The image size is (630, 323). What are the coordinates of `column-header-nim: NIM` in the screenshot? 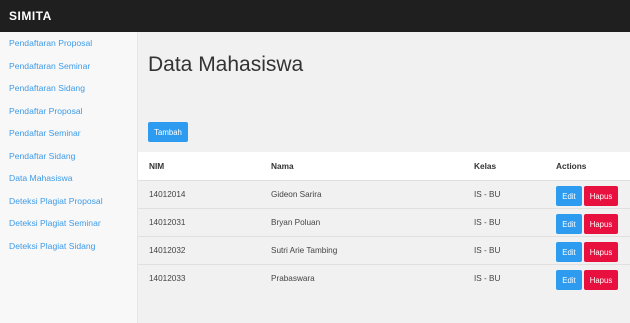 It's located at (199, 166).